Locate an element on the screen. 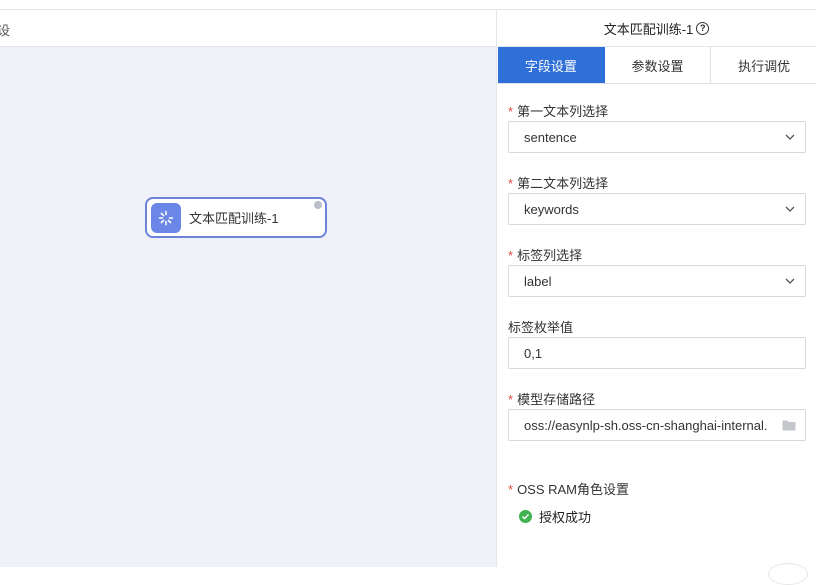 This screenshot has width=816, height=585. label-column-label: * 标签列选择 is located at coordinates (545, 255).